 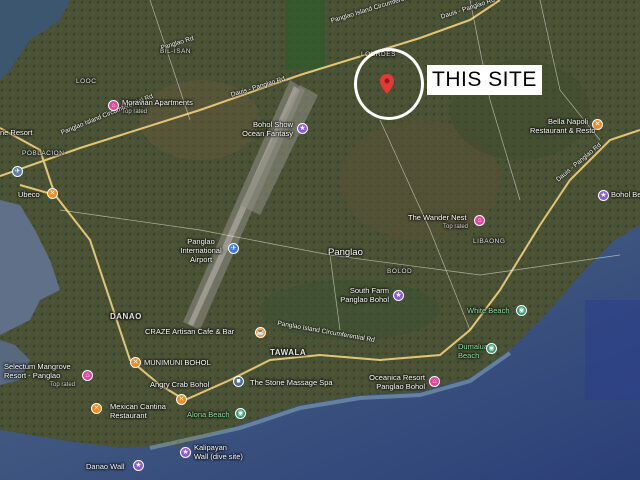 I want to click on poi-stone-massage: The Stone Massage Spa, so click(x=291, y=382).